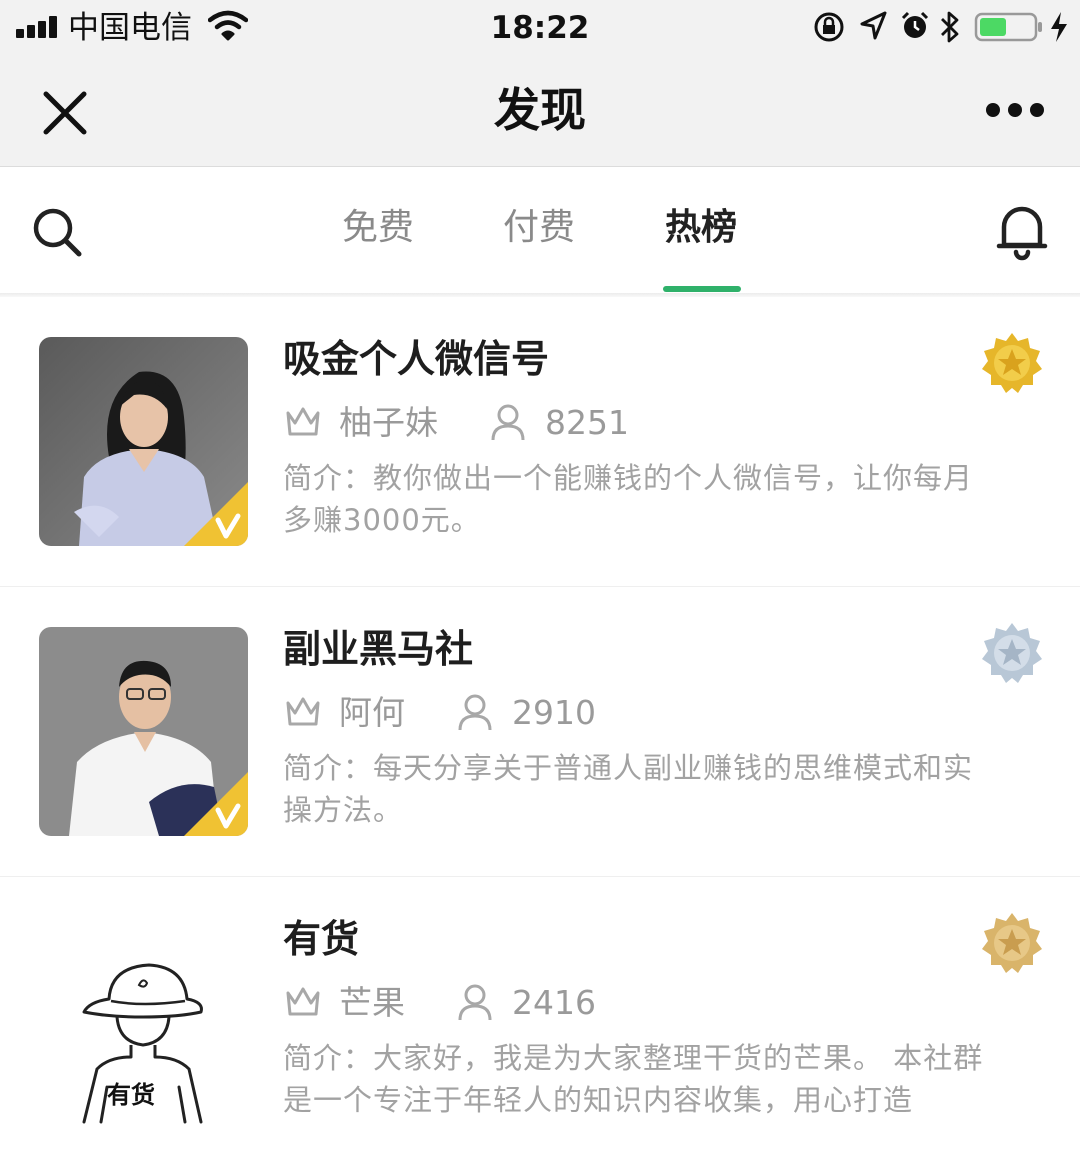 The height and width of the screenshot is (1167, 1080). I want to click on member-count: 2910, so click(554, 712).